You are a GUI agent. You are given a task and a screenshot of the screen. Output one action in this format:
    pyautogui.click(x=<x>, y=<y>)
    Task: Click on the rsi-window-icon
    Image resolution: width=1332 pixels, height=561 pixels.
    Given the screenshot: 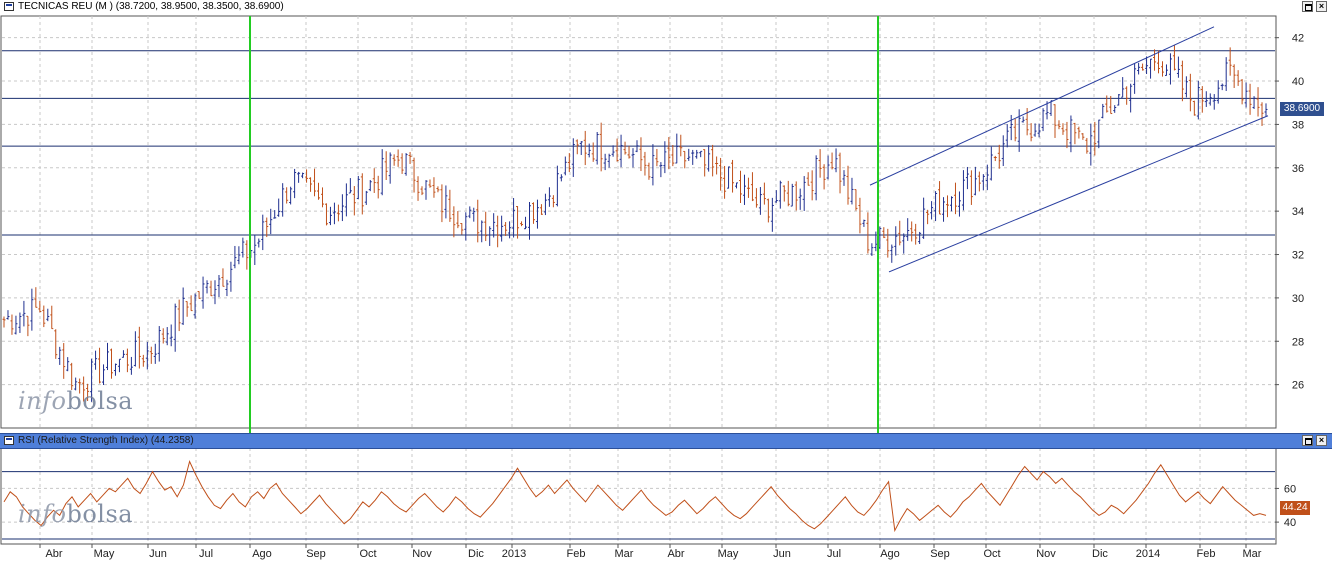 What is the action you would take?
    pyautogui.click(x=9, y=440)
    